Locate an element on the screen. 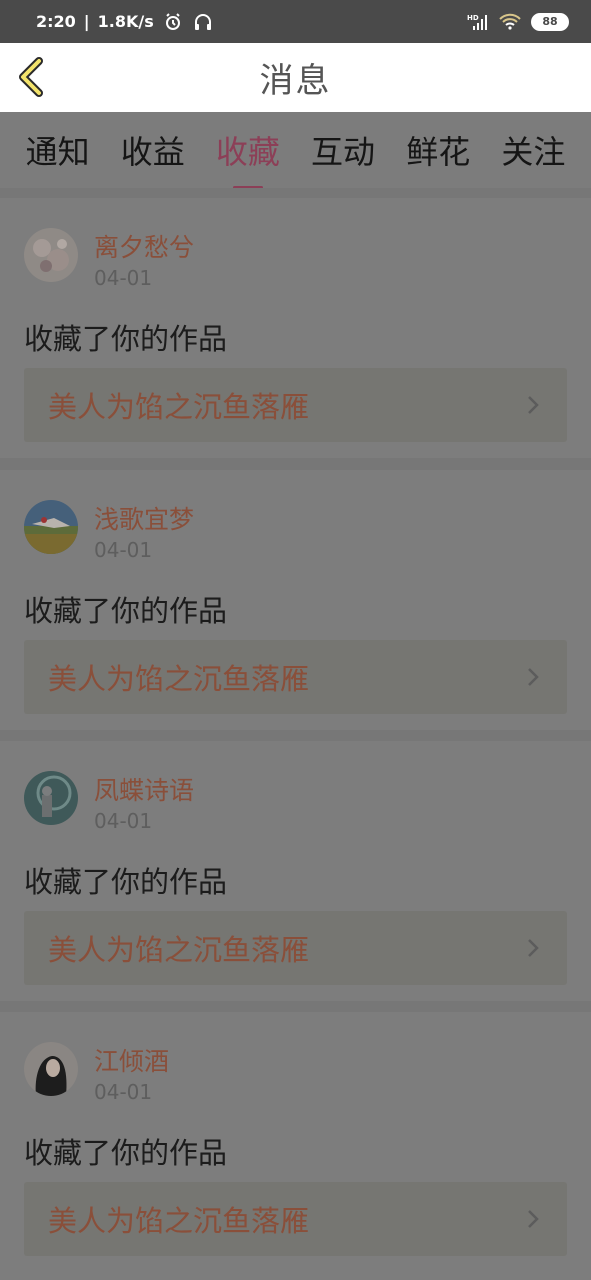  hd-signal-icon: HD is located at coordinates (478, 22).